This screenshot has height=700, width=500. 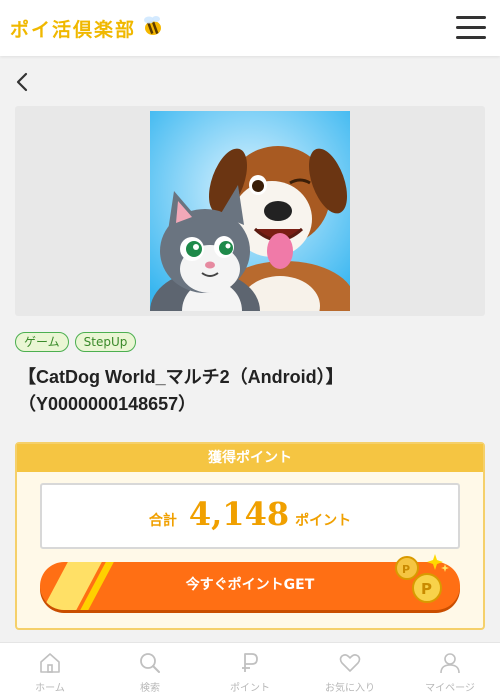 I want to click on chevron-left-icon, so click(x=23, y=82).